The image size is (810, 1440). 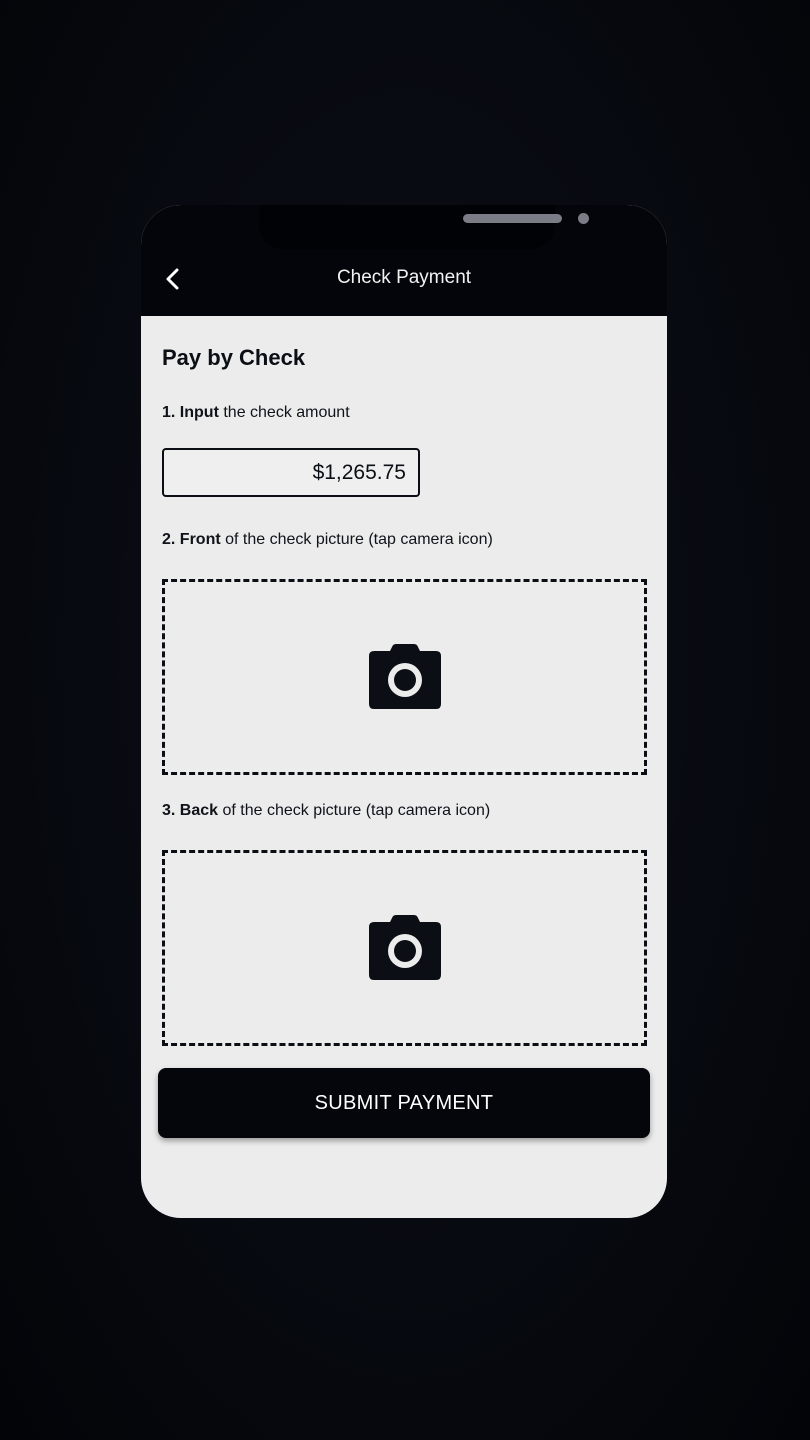 I want to click on step-3-text: of the check picture (tap camera icon), so click(x=356, y=810).